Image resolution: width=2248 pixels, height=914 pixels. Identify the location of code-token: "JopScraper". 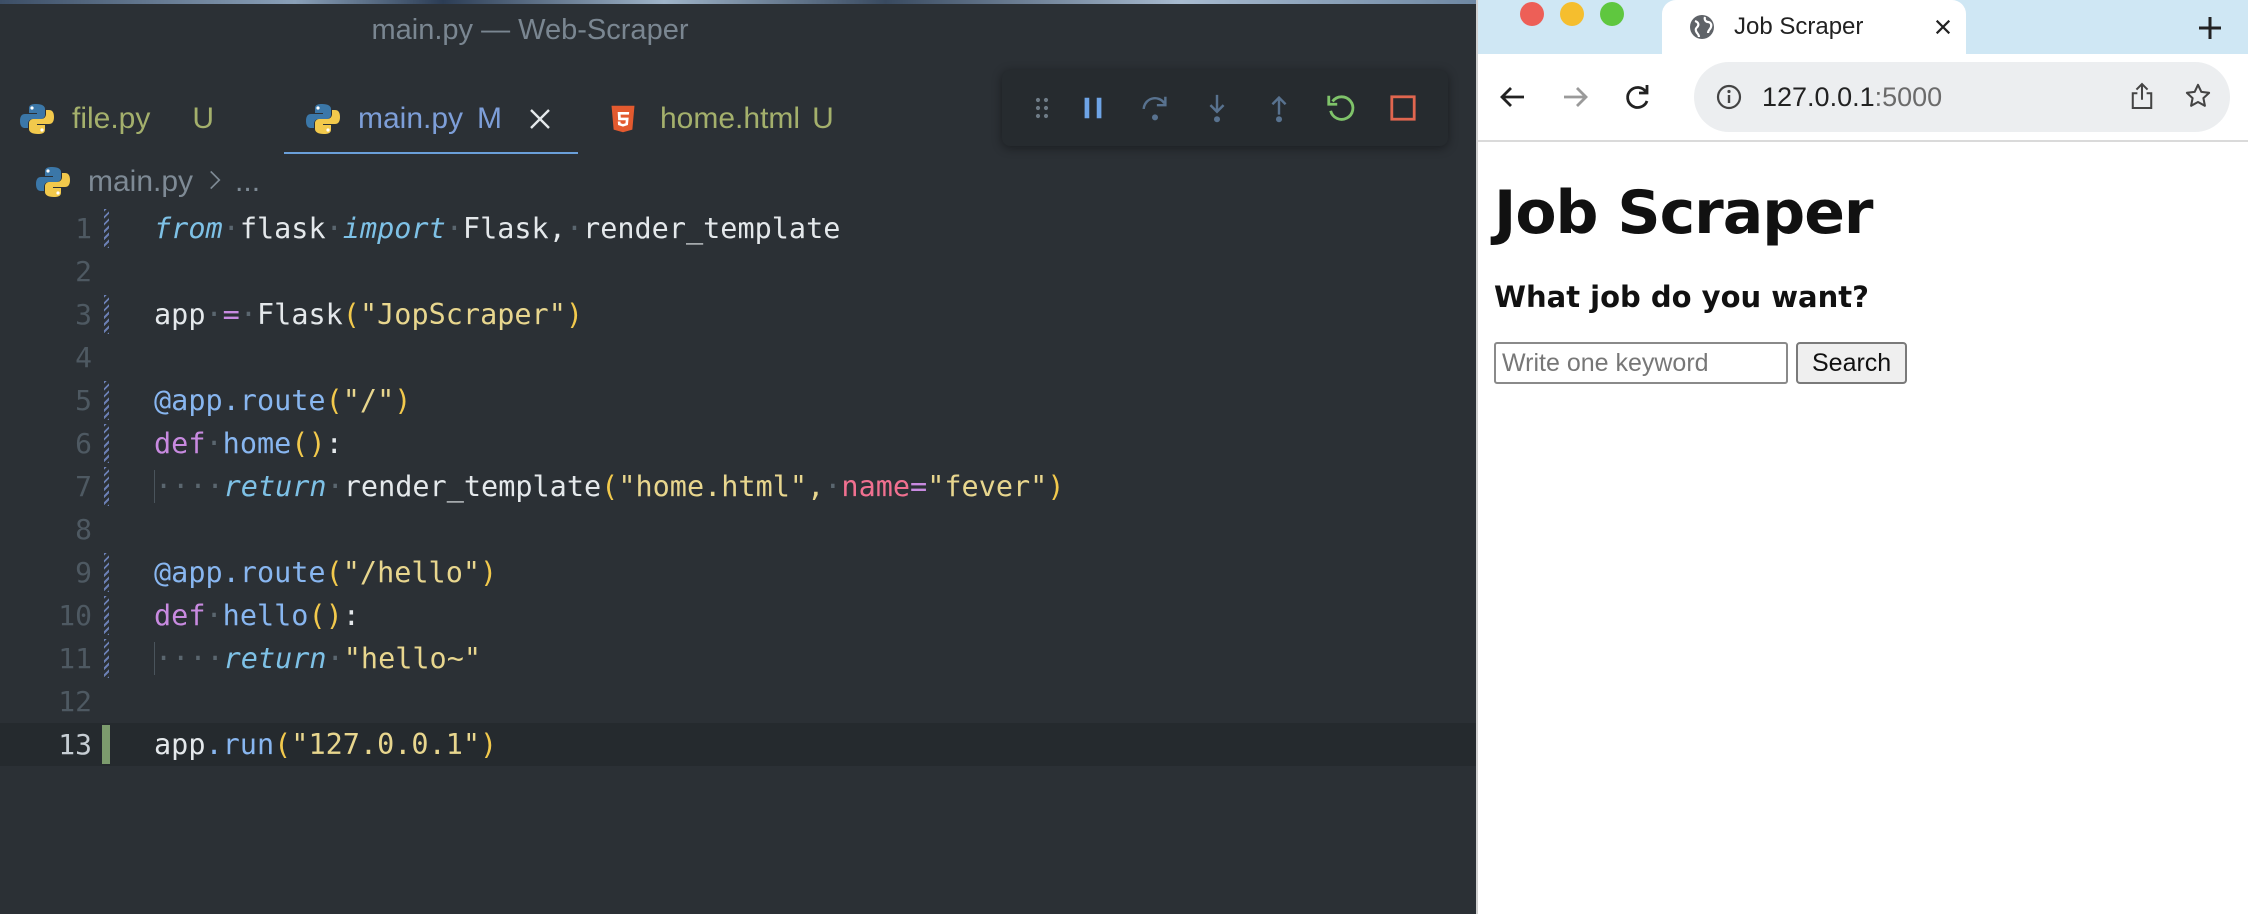
(462, 314).